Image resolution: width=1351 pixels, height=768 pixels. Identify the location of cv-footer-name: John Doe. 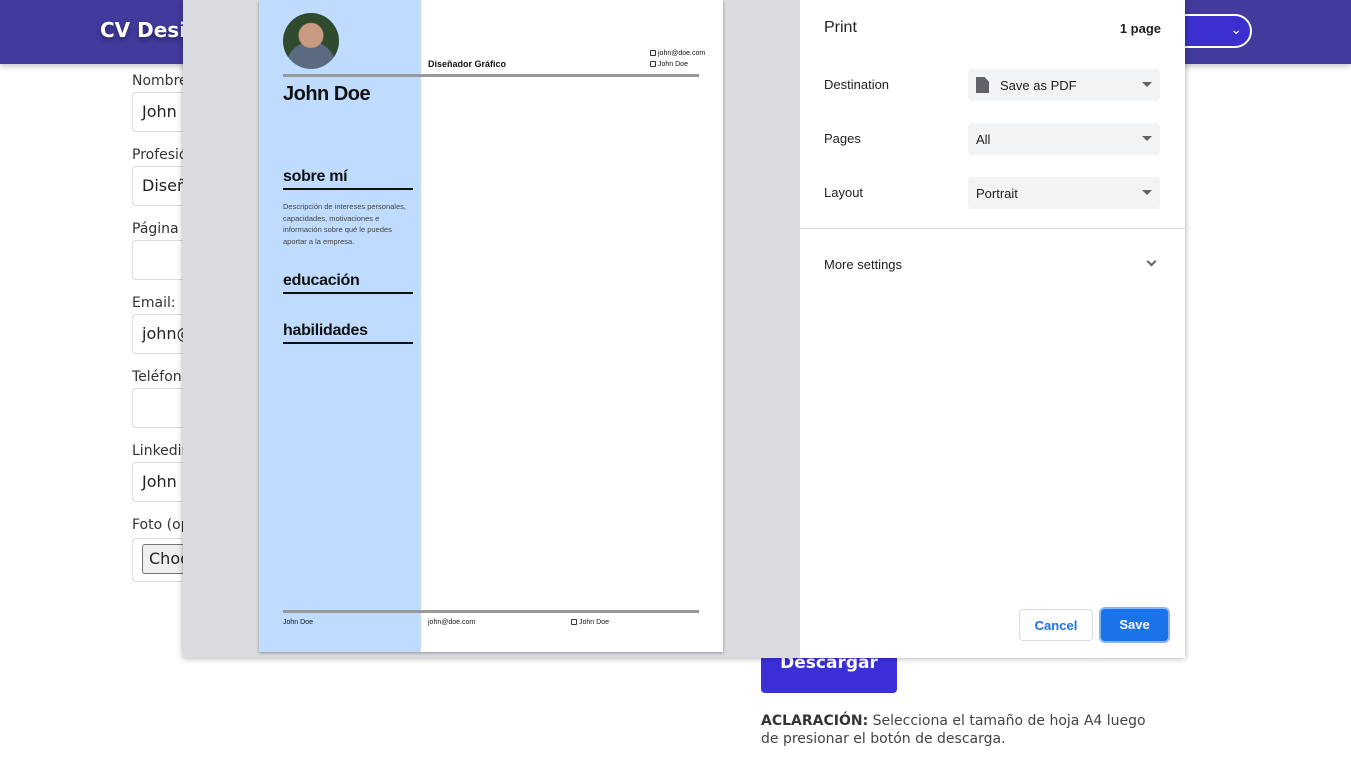
(298, 622).